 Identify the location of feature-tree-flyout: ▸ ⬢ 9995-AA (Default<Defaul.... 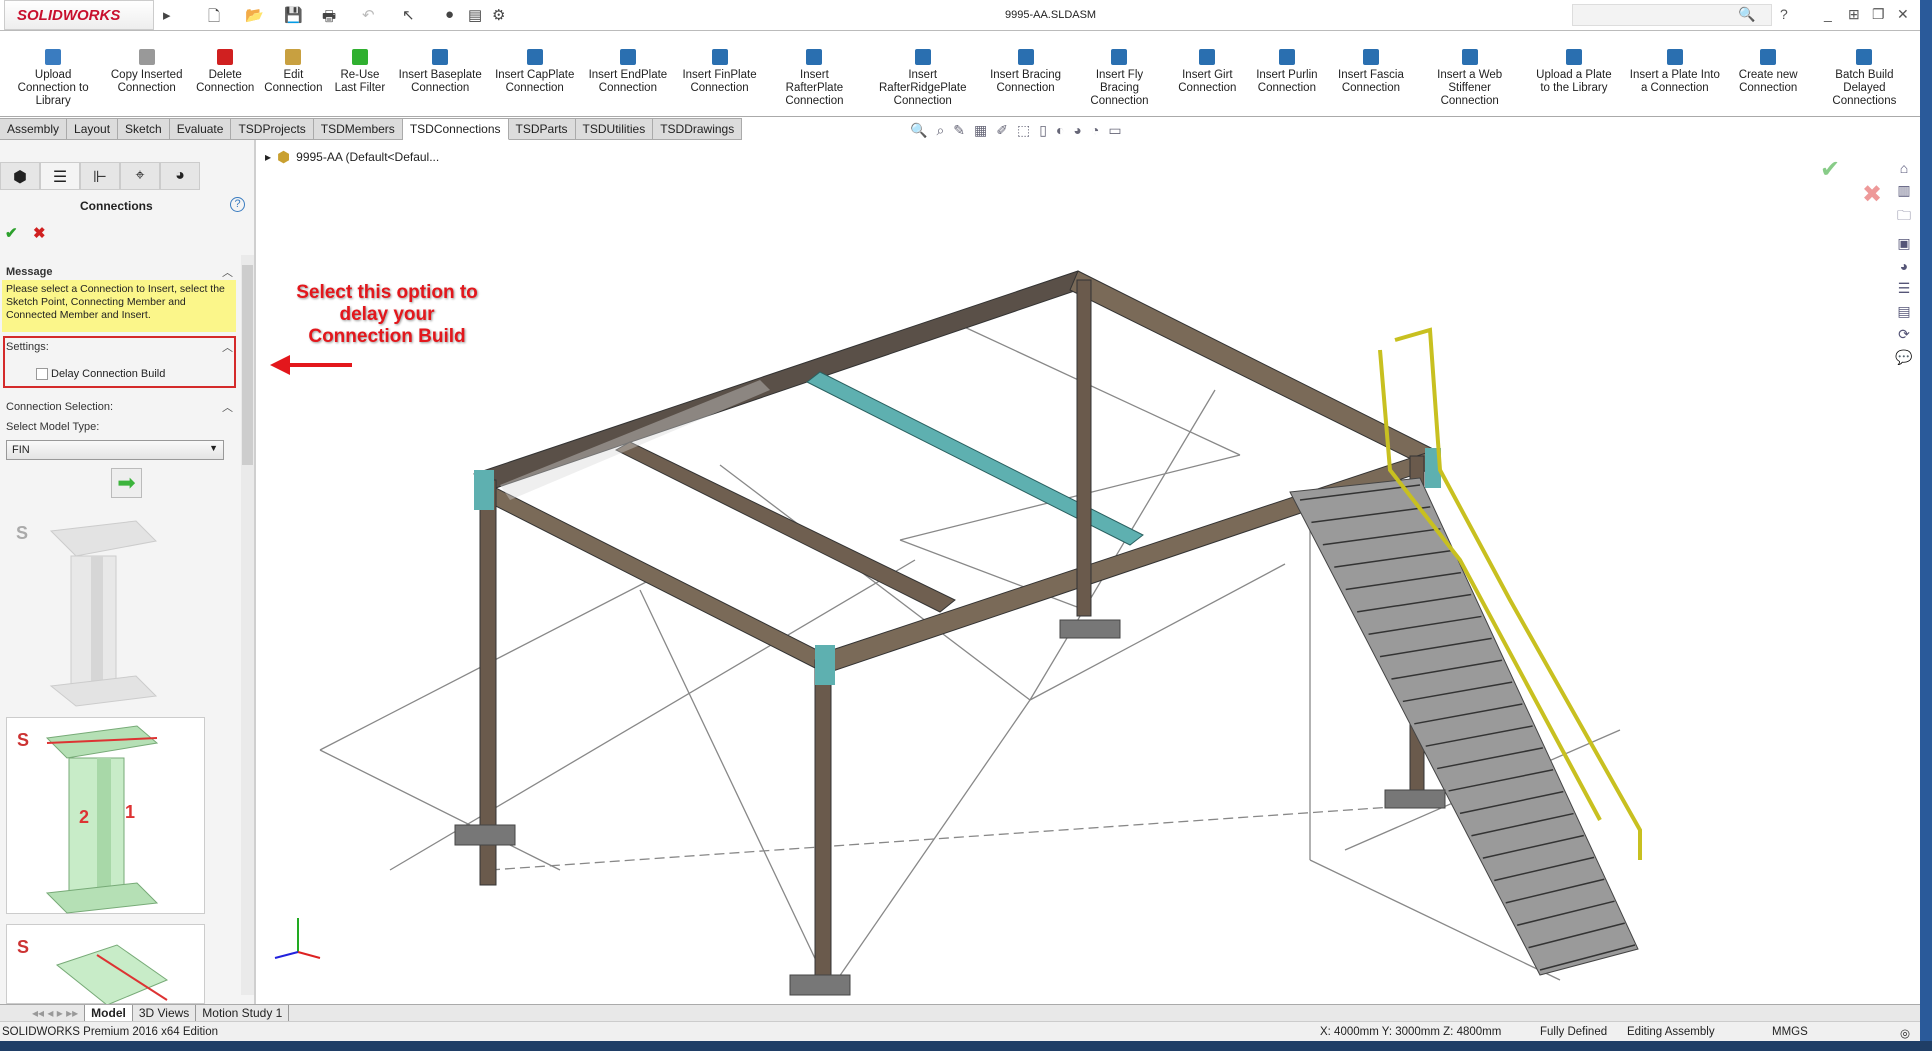
(352, 157).